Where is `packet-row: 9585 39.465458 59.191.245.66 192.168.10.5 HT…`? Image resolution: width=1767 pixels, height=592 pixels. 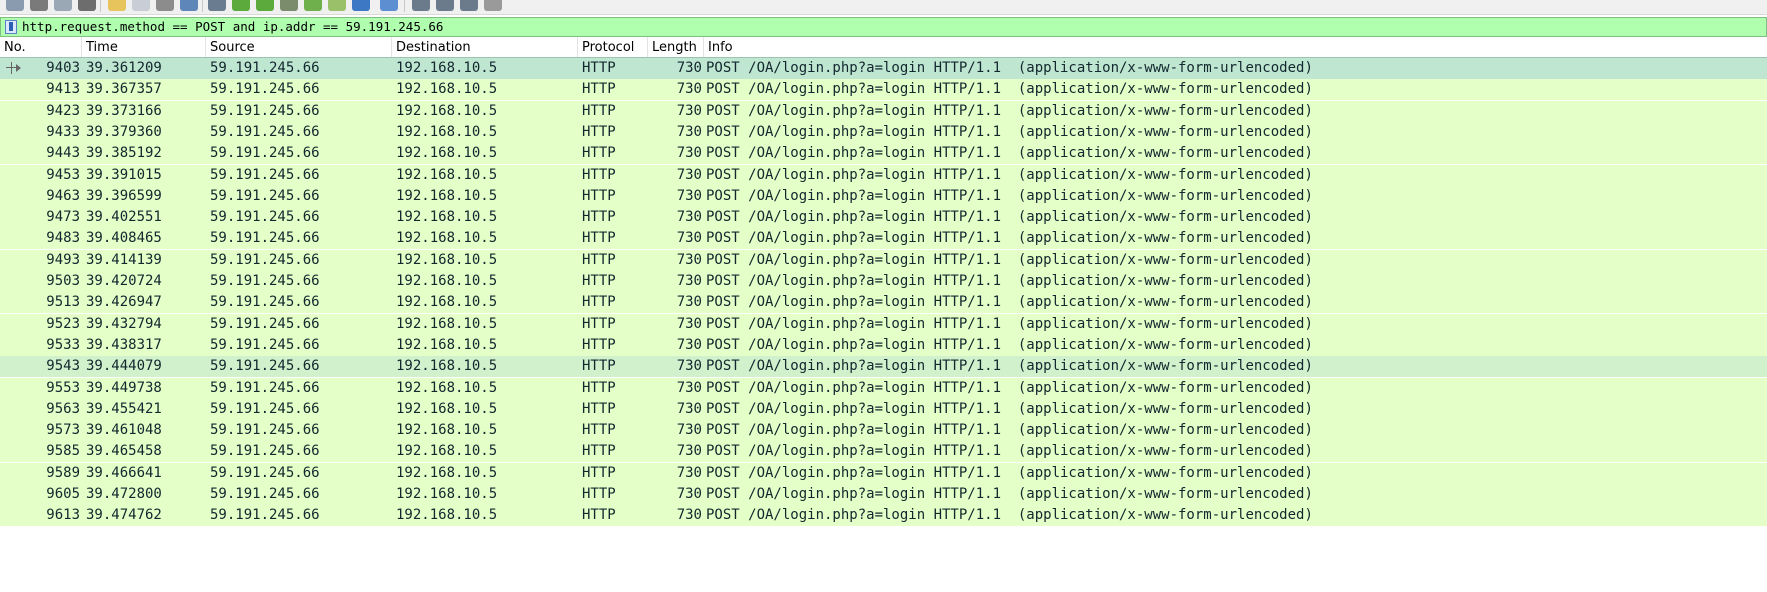 packet-row: 9585 39.465458 59.191.245.66 192.168.10.5 HT… is located at coordinates (883, 452).